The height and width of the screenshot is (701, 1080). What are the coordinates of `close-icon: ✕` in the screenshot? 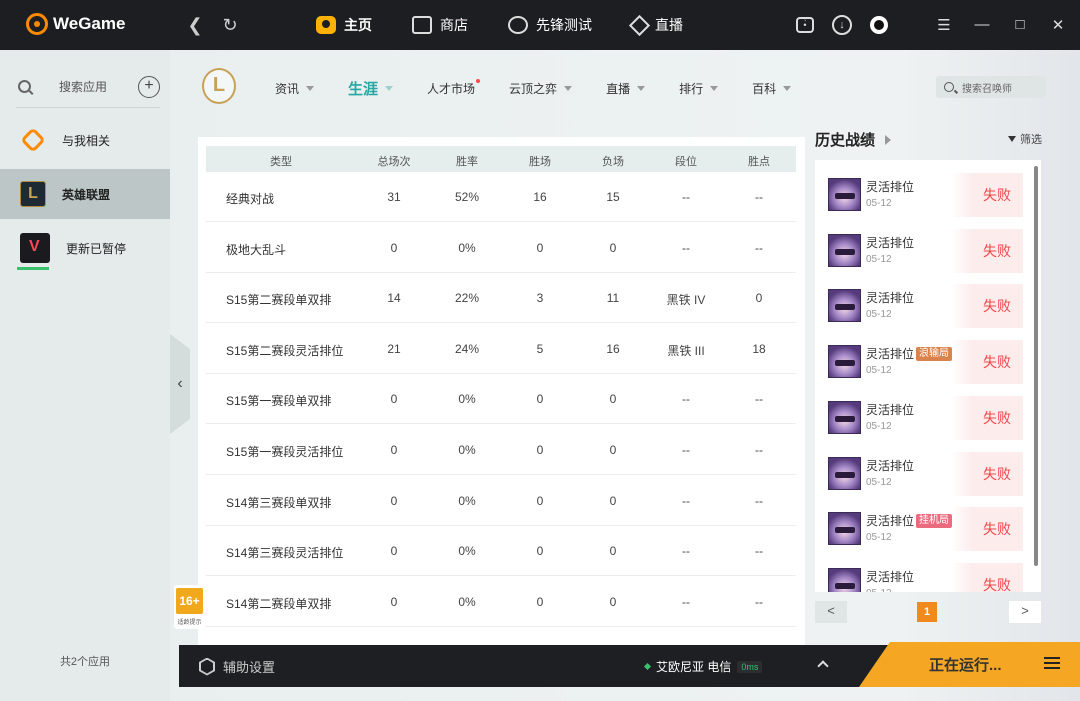 It's located at (1058, 25).